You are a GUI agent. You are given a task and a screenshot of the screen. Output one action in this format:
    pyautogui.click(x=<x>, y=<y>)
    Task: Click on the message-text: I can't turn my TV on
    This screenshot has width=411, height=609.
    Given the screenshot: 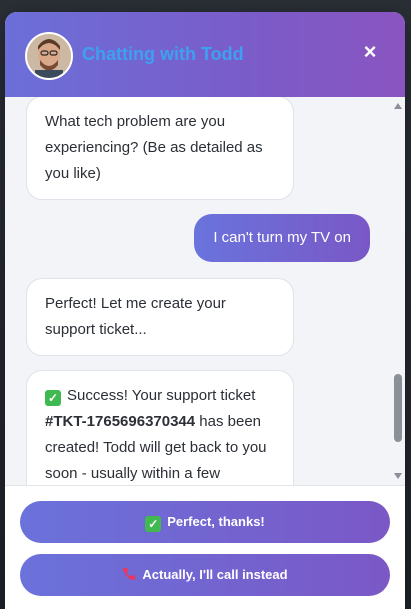 What is the action you would take?
    pyautogui.click(x=282, y=237)
    